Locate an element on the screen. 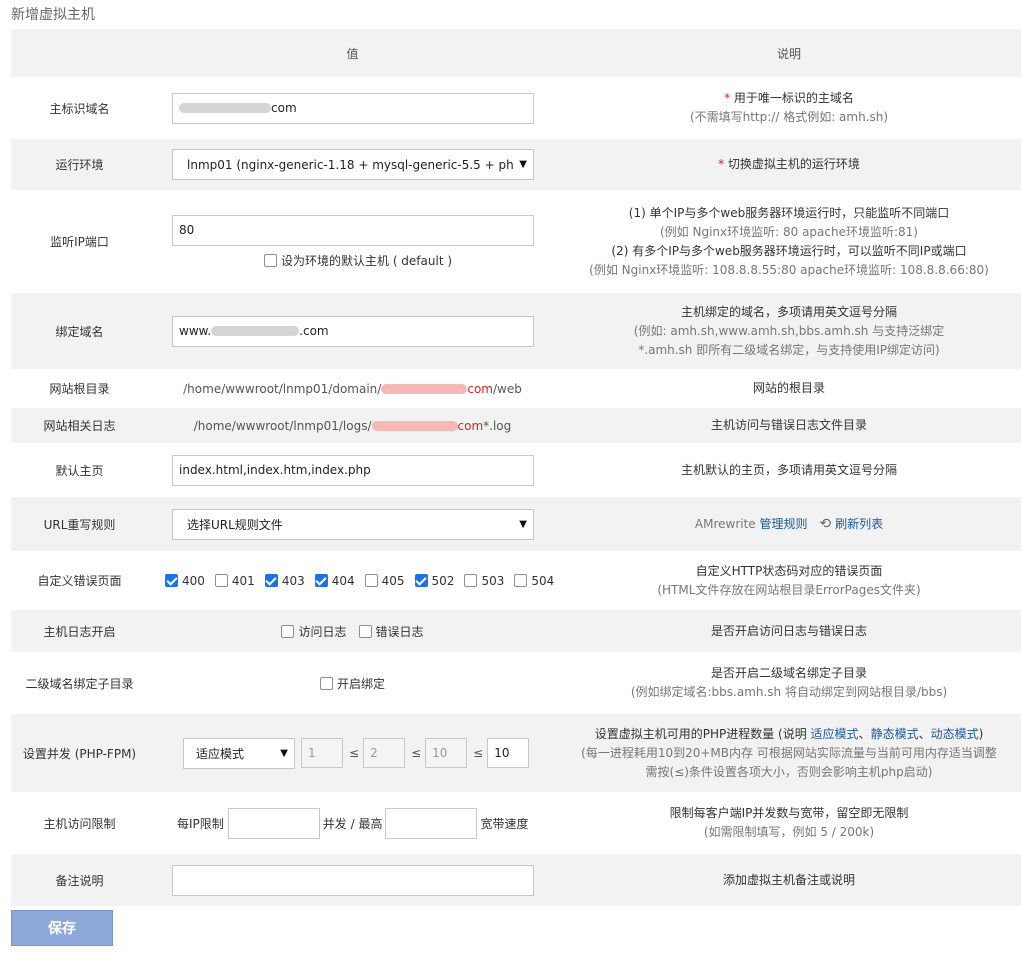 The image size is (1021, 954). logs-desc: 主机访问与错误日志文件目录 is located at coordinates (789, 425).